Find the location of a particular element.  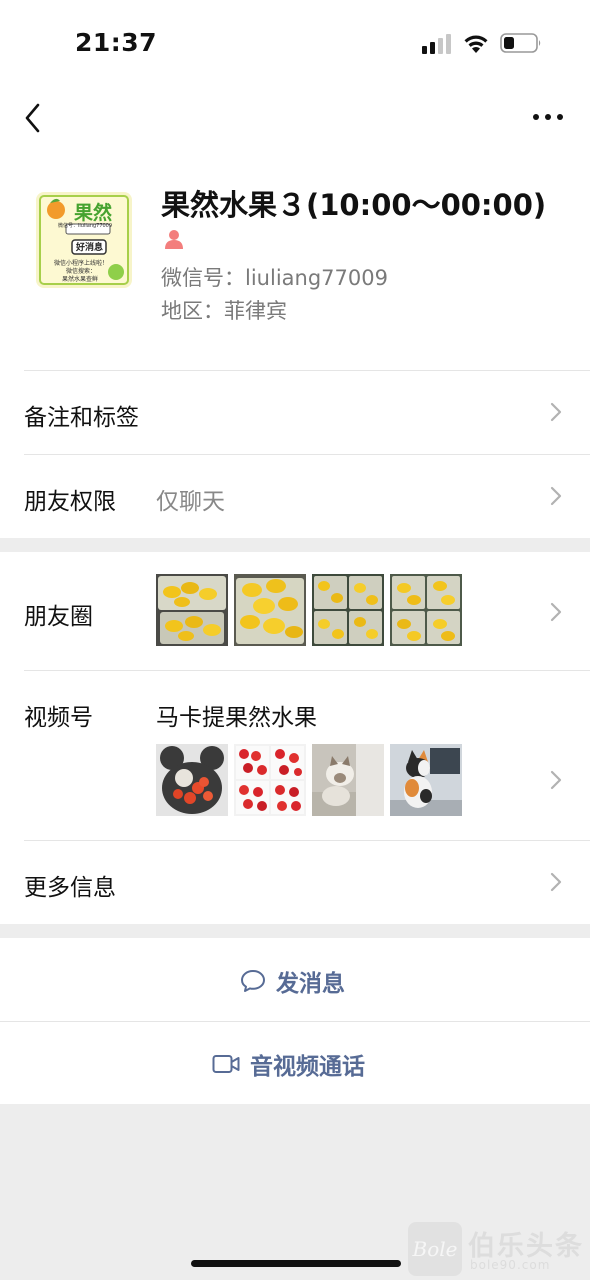

back-arrow-icon is located at coordinates (33, 118).